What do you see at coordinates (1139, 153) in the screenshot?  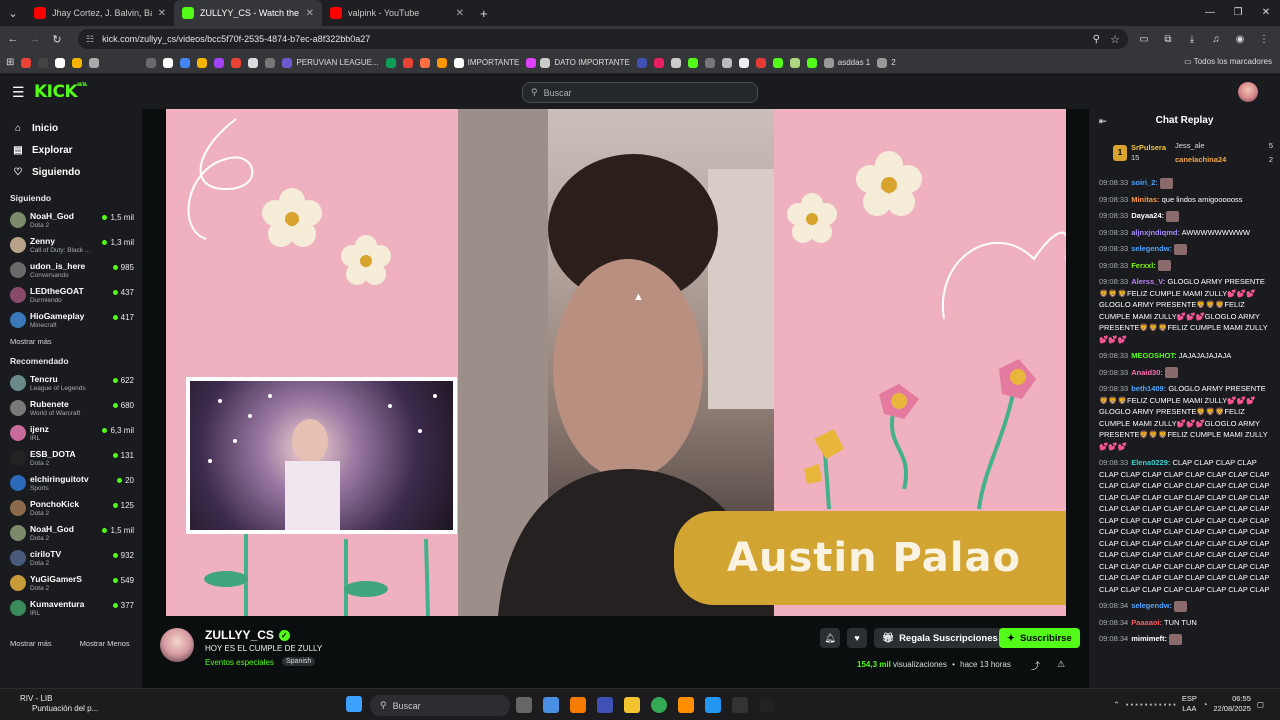 I see `leader-1: 1 SrPulsera 15` at bounding box center [1139, 153].